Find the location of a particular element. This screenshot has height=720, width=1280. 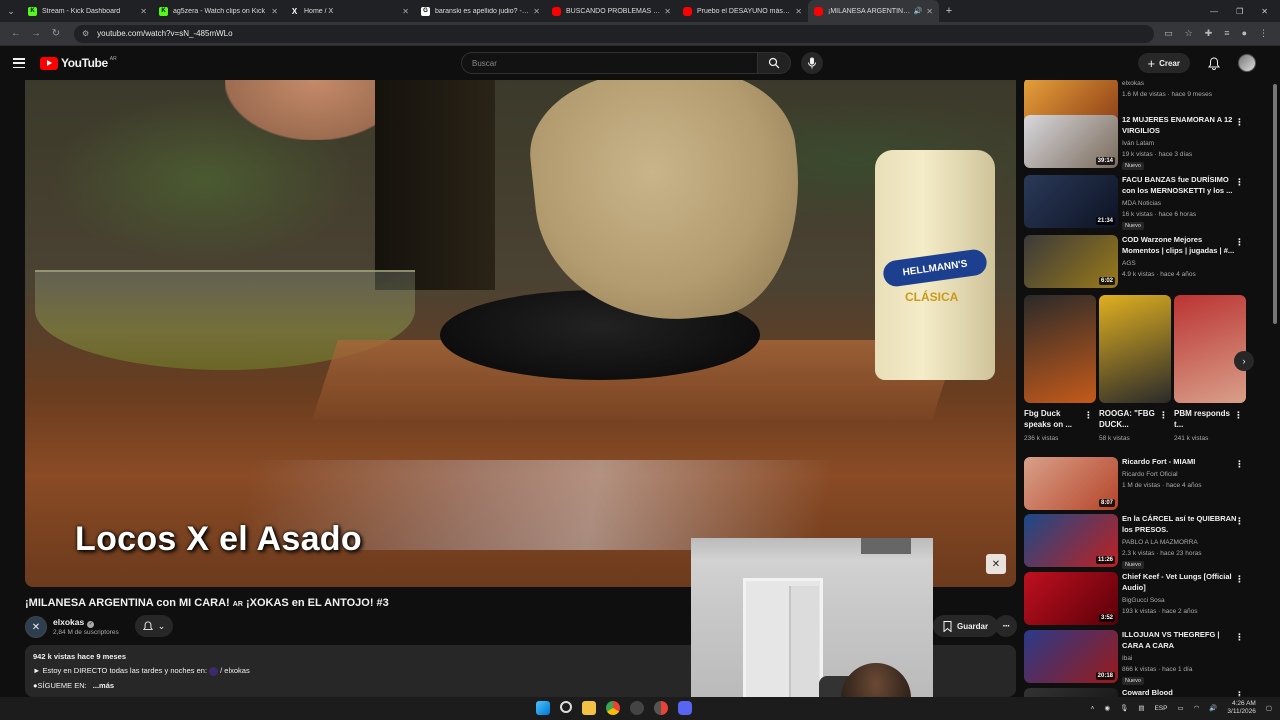

restore-icon: ❐ is located at coordinates (1239, 11).